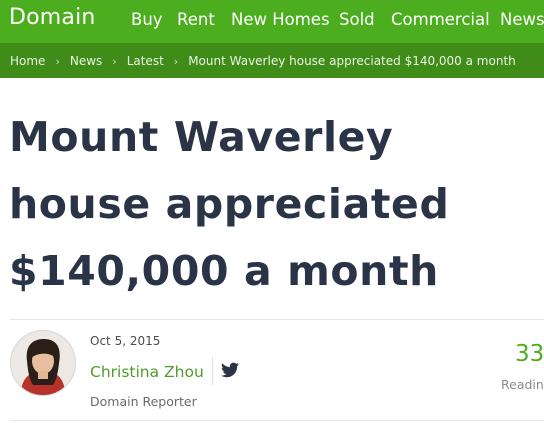 This screenshot has width=544, height=423. Describe the element at coordinates (147, 19) in the screenshot. I see `nav-buy: Buy` at that location.